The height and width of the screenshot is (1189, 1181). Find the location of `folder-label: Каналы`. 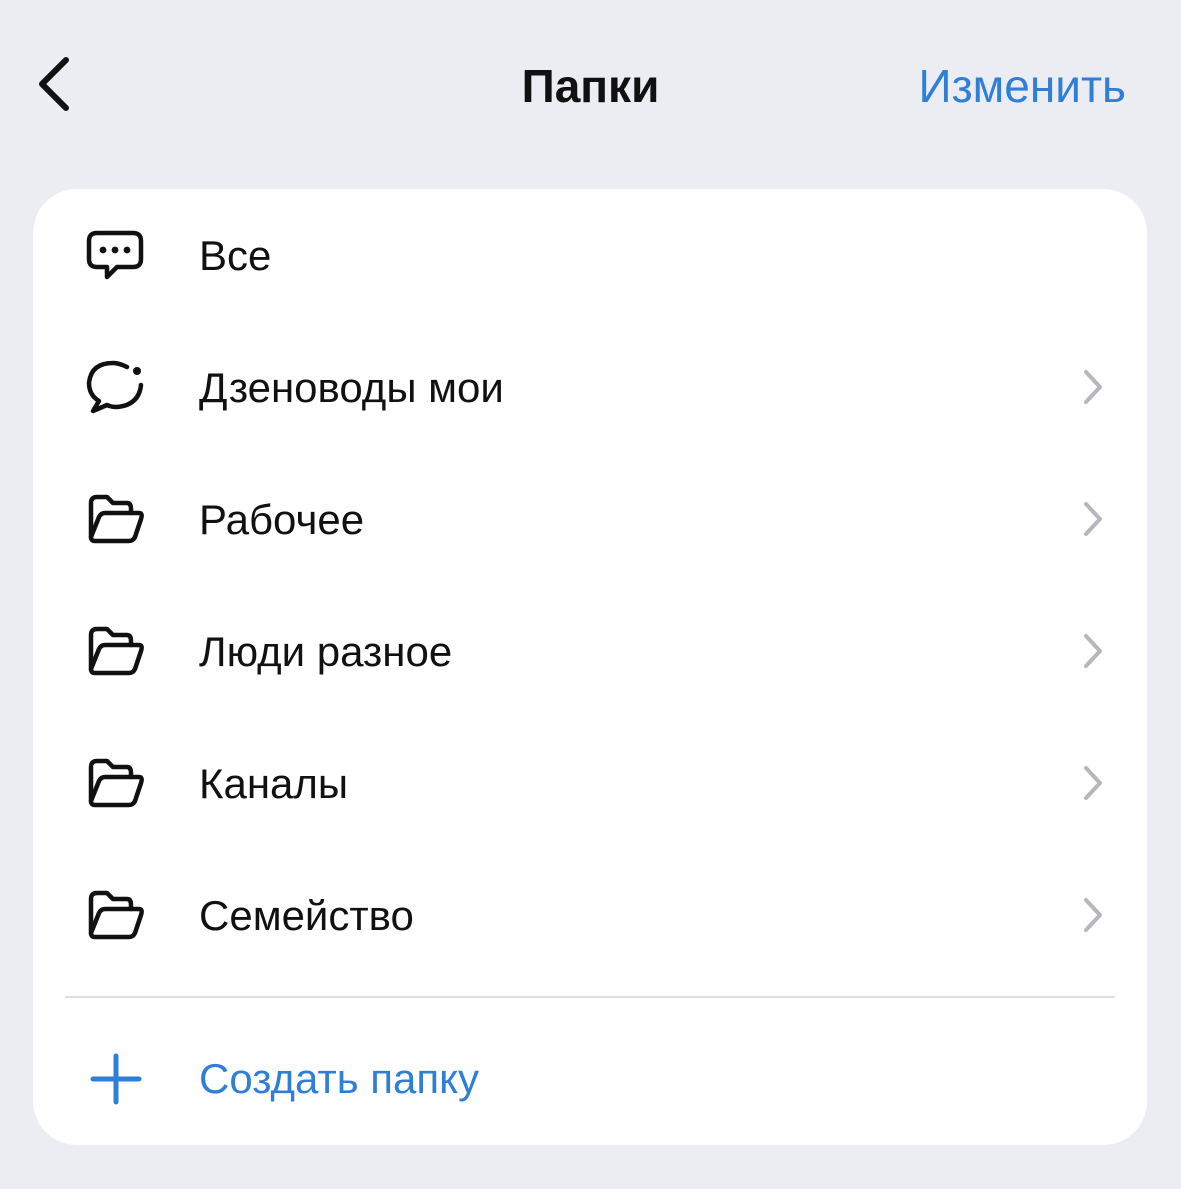

folder-label: Каналы is located at coordinates (274, 783).